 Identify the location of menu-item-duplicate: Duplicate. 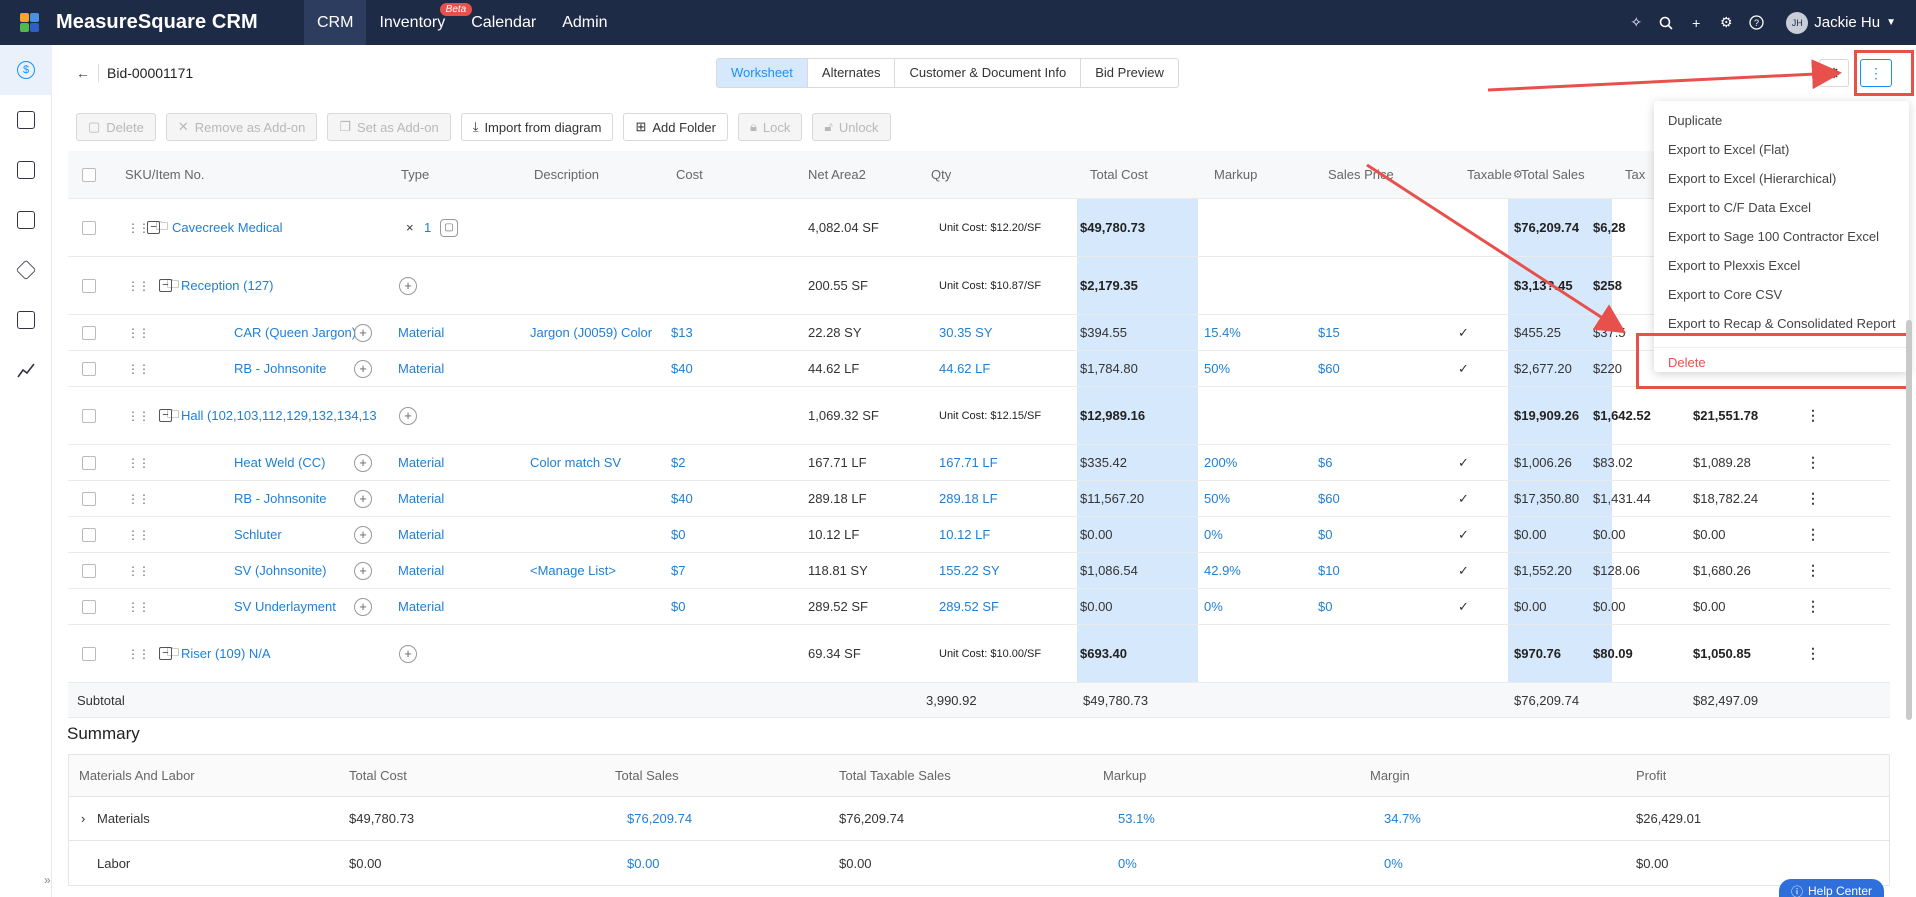
(1781, 120).